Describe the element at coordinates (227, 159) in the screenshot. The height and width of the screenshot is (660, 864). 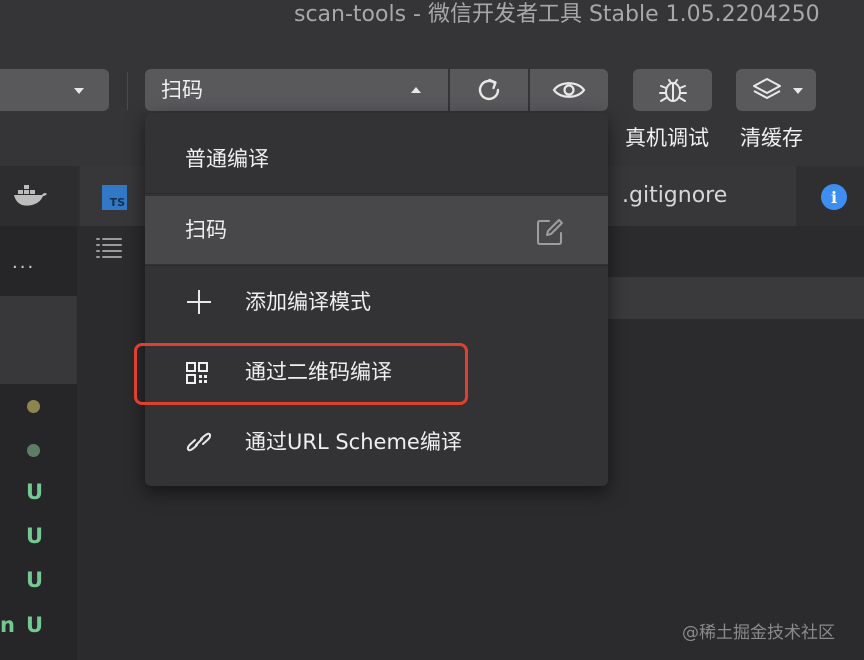
I see `menu-item-label: 普通编译` at that location.